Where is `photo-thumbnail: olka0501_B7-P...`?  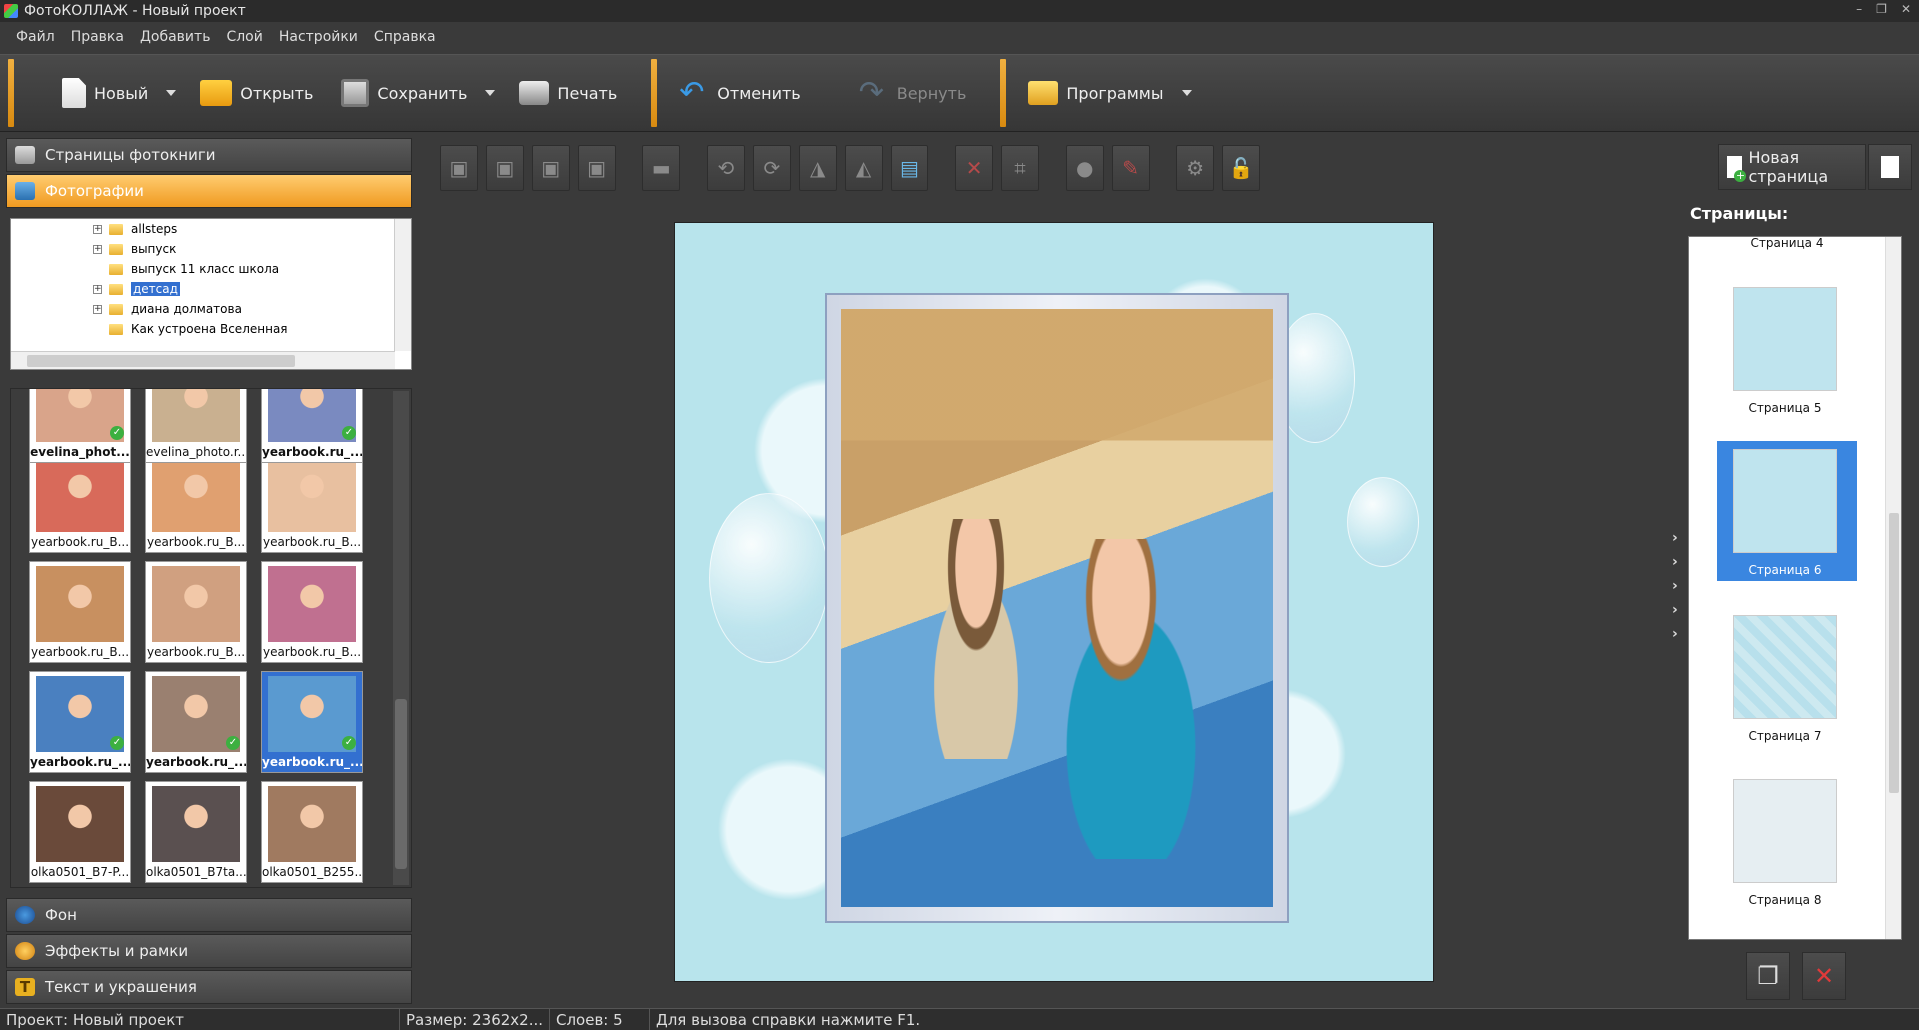
photo-thumbnail: olka0501_B7-P... is located at coordinates (80, 832).